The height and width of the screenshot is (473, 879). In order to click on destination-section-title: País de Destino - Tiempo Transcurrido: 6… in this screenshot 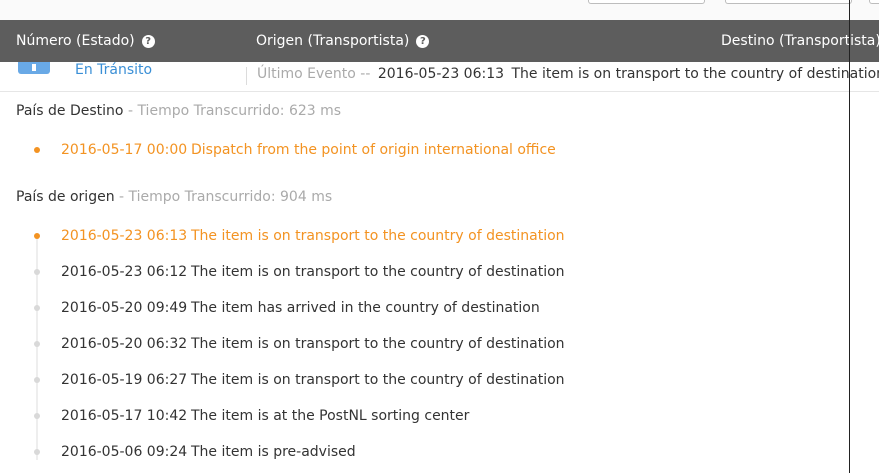, I will do `click(178, 111)`.